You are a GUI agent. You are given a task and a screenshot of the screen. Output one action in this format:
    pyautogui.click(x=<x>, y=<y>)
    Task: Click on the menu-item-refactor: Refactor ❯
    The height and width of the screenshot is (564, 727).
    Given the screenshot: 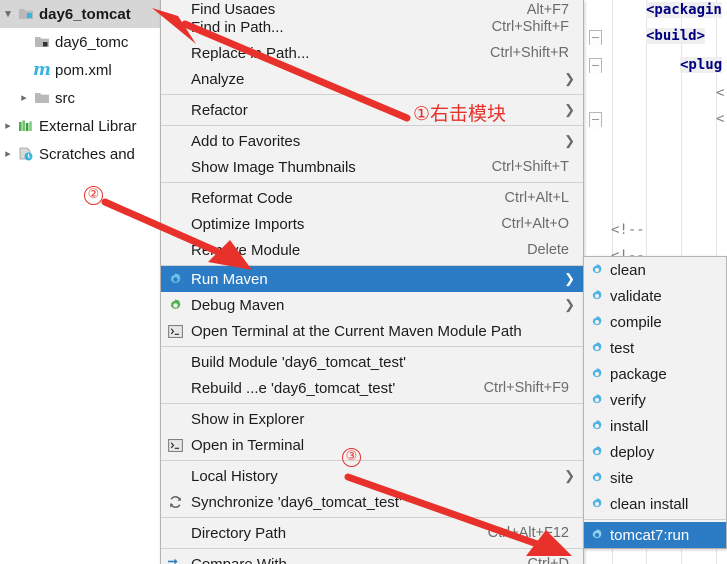 What is the action you would take?
    pyautogui.click(x=372, y=110)
    